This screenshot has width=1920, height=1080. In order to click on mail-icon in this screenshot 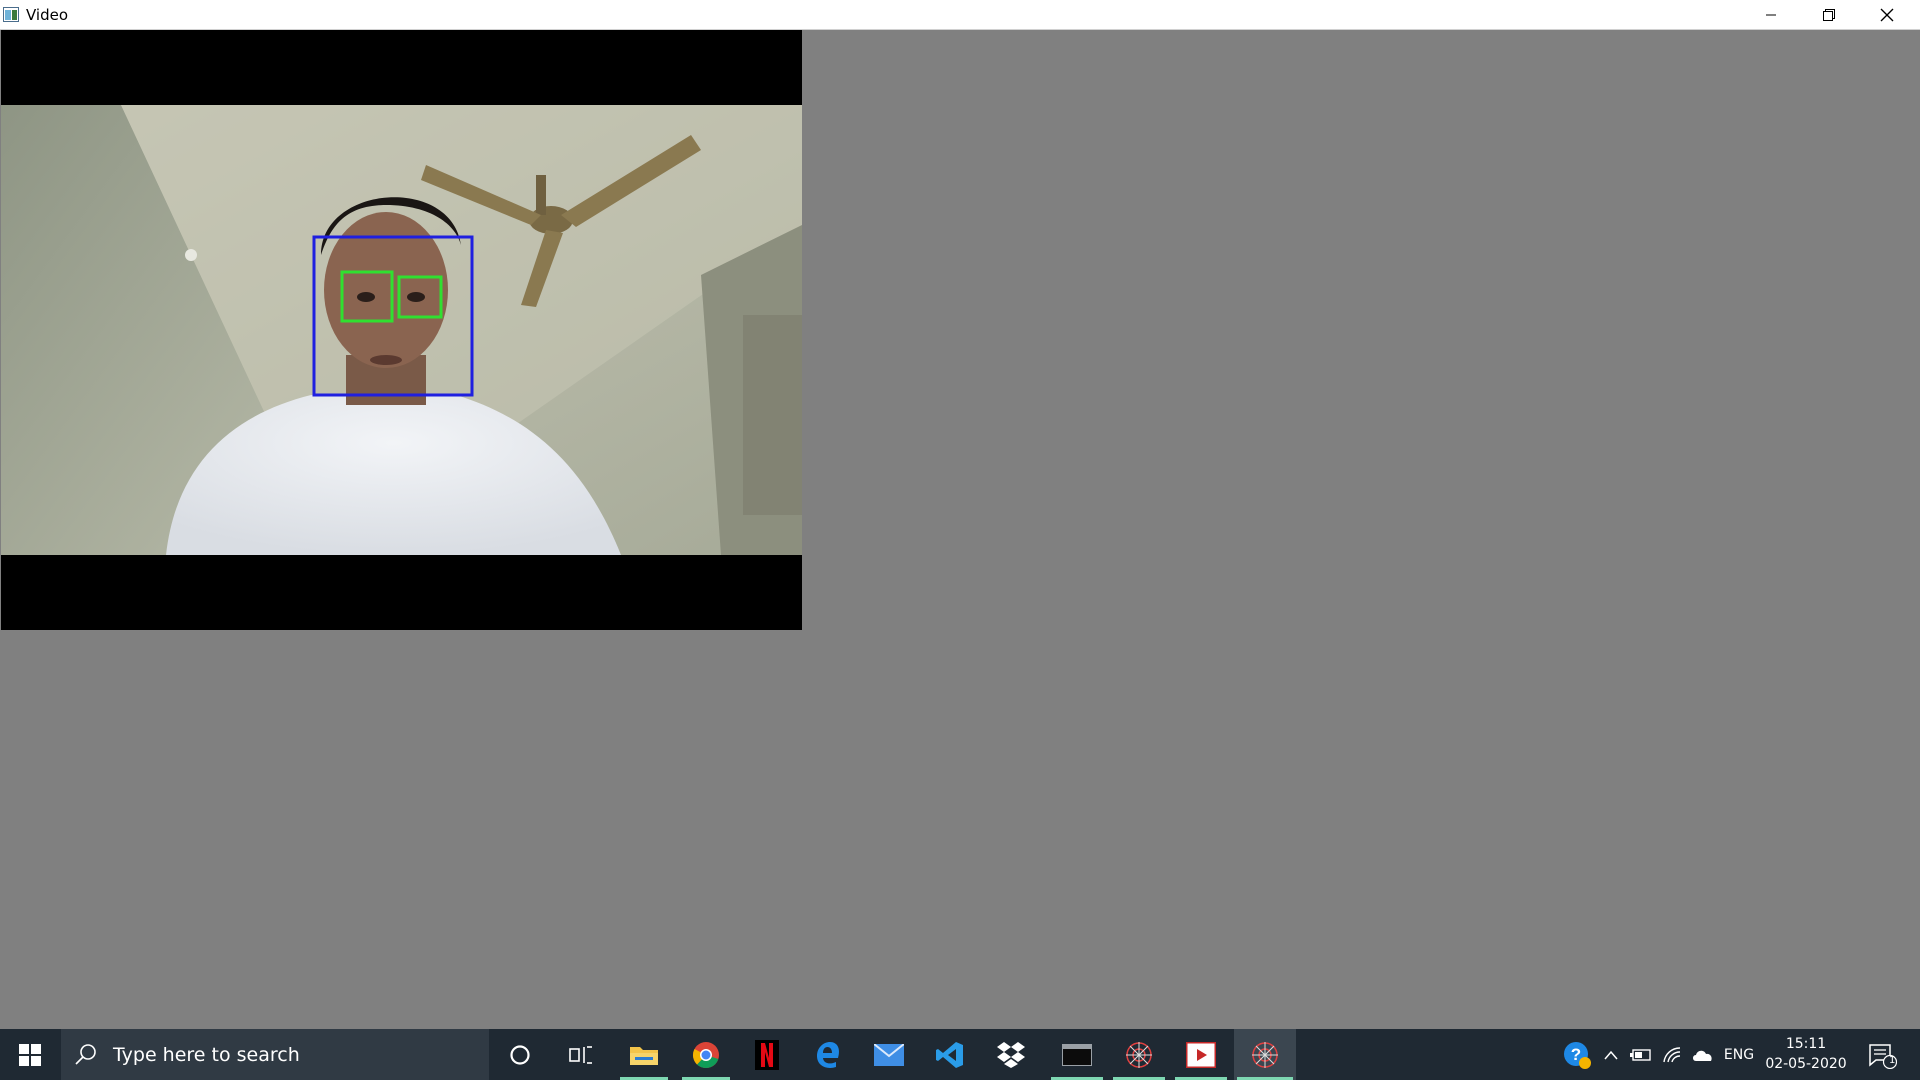, I will do `click(889, 1054)`.